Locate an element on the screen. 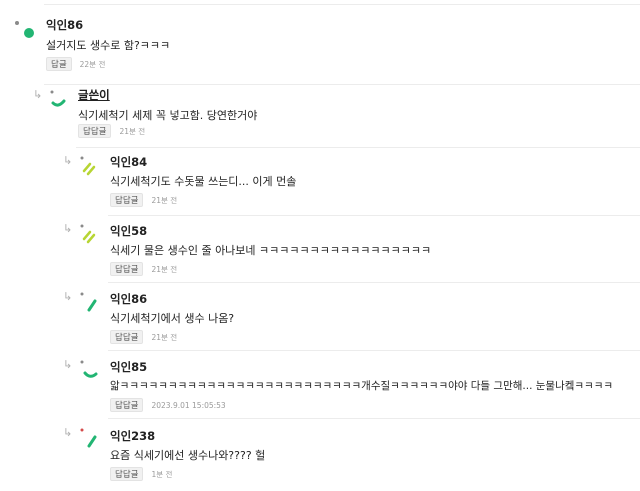 Image resolution: width=640 pixels, height=491 pixels. reply-button: 답글 is located at coordinates (59, 64).